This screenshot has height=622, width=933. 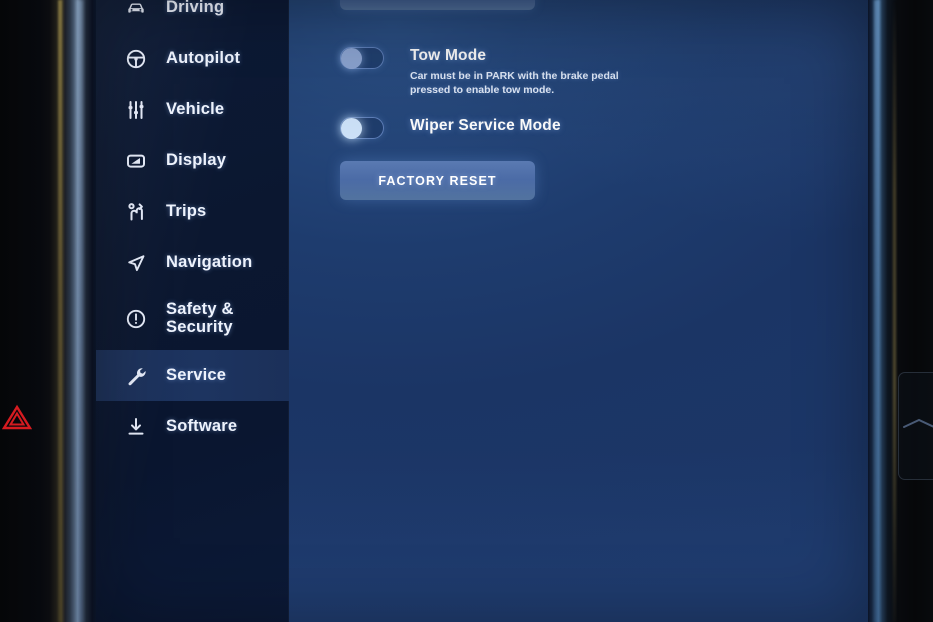 I want to click on sidebar-item-label: Vehicle, so click(x=195, y=108).